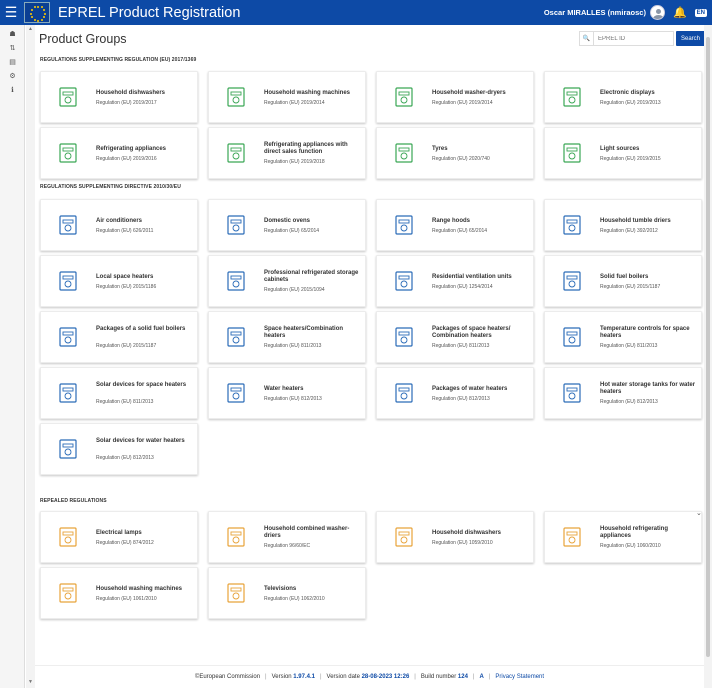  What do you see at coordinates (11, 12) in the screenshot?
I see `hamburger-menu-icon: ☰` at bounding box center [11, 12].